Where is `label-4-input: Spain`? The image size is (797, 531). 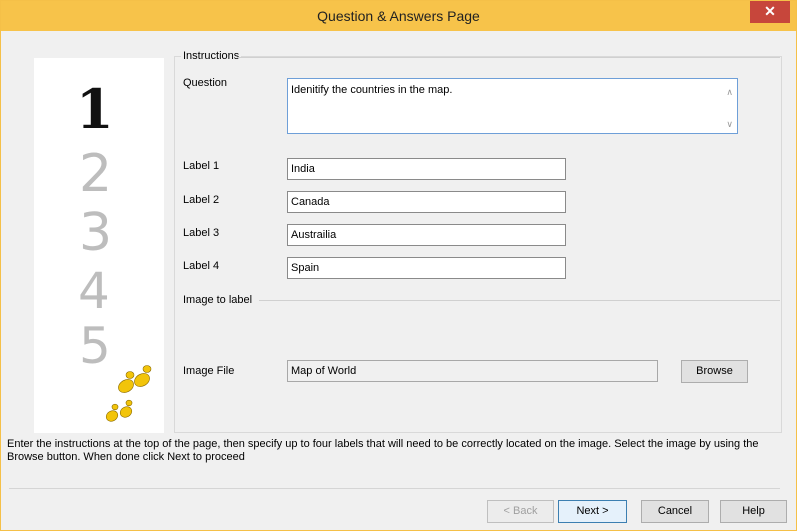
label-4-input: Spain is located at coordinates (426, 268).